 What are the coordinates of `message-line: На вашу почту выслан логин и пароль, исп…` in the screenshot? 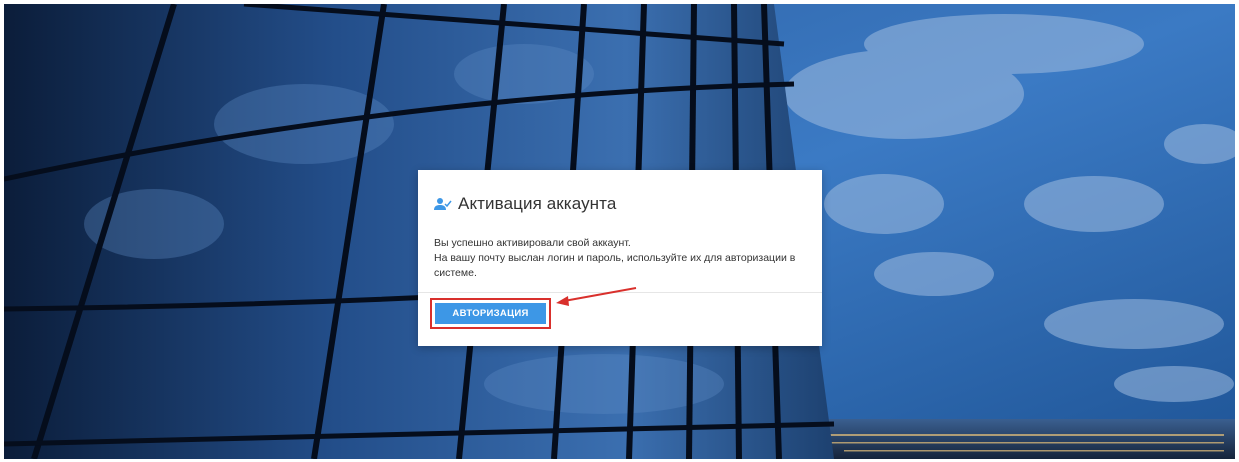 It's located at (615, 258).